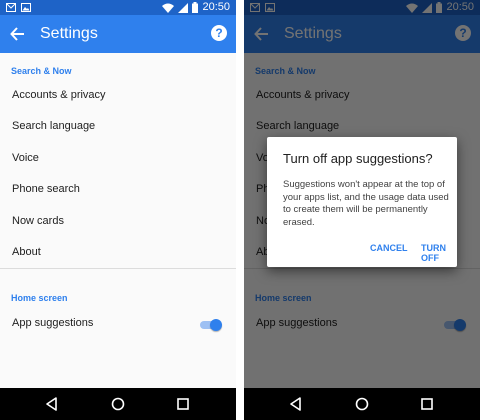 The image size is (480, 420). Describe the element at coordinates (439, 253) in the screenshot. I see `turn-off-button: TURN OFF` at that location.